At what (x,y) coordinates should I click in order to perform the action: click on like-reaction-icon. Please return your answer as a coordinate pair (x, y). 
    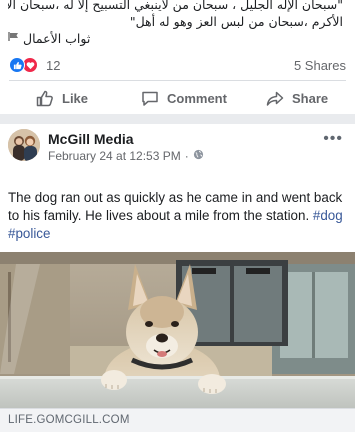
    Looking at the image, I should click on (17, 65).